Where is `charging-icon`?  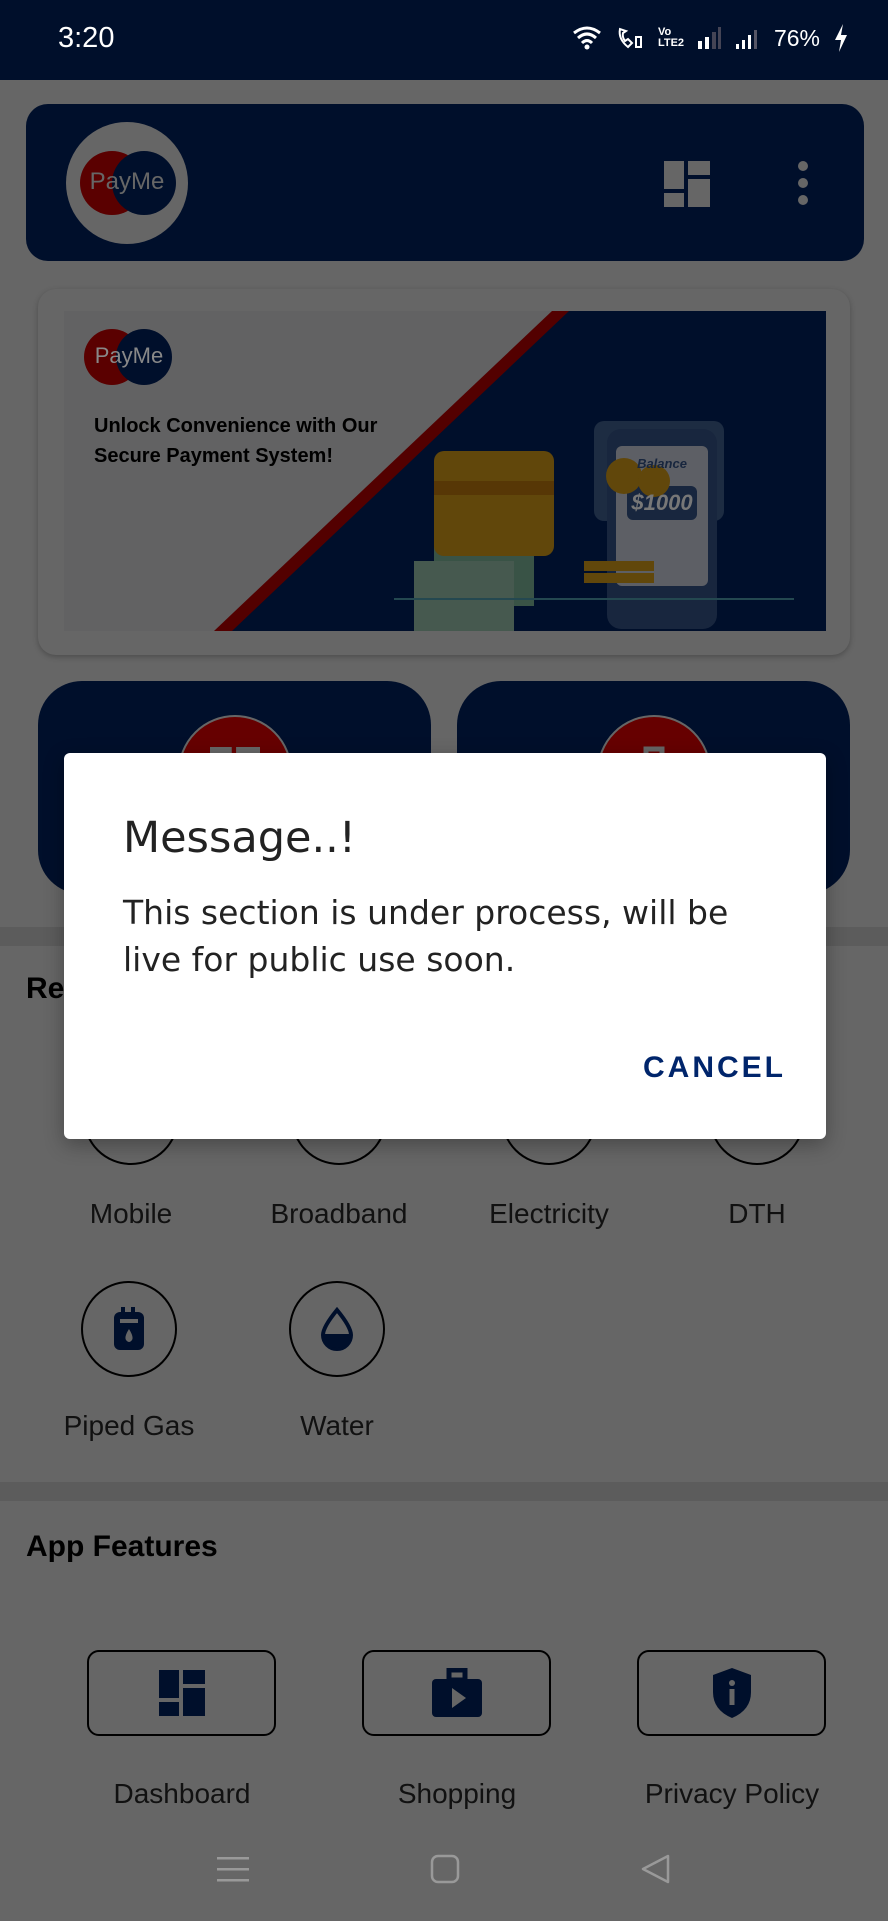
charging-icon is located at coordinates (841, 38).